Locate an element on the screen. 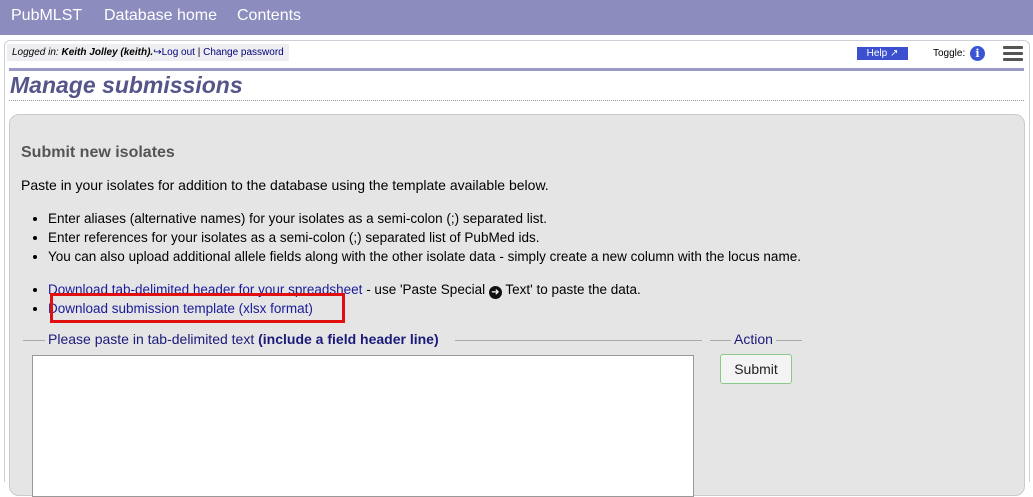 This screenshot has height=497, width=1033. hamburger-menu-icon is located at coordinates (1013, 54).